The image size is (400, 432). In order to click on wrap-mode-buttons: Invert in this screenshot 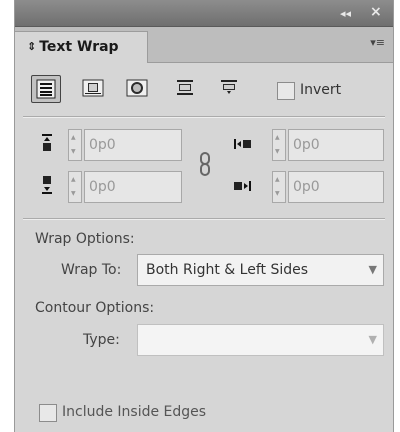, I will do `click(204, 90)`.